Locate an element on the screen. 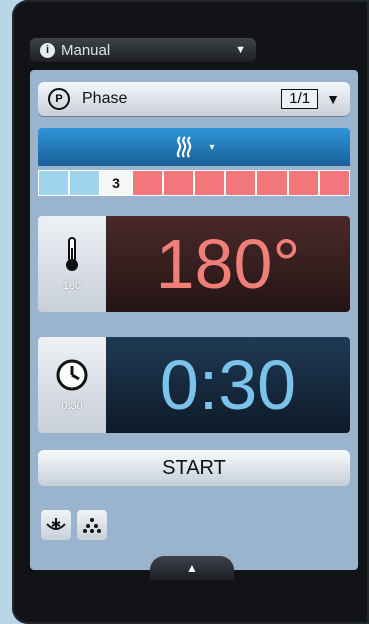 The image size is (369, 624). steam-icon is located at coordinates (184, 147).